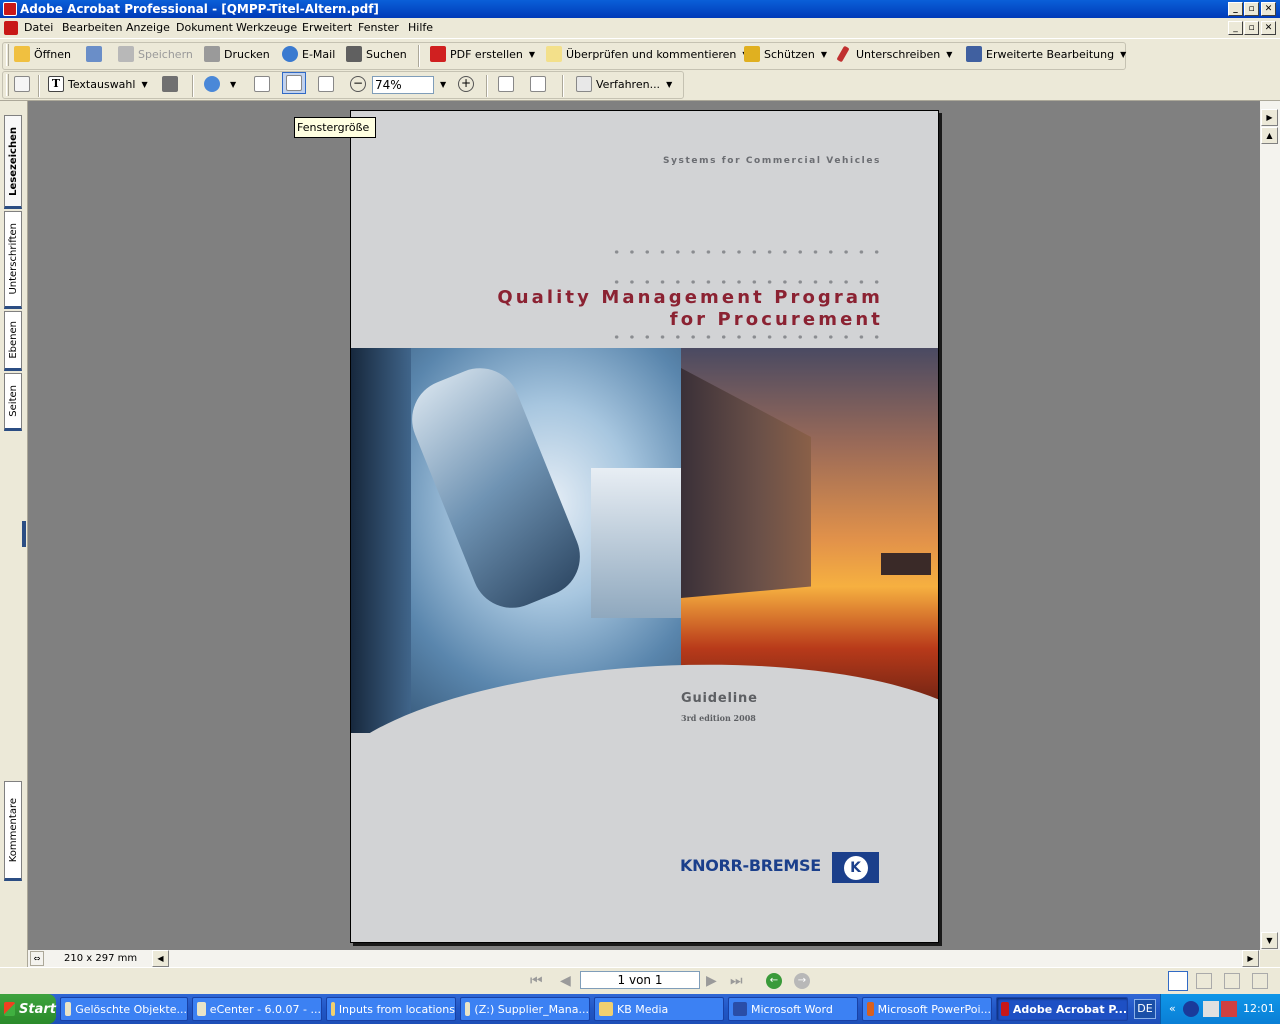 This screenshot has width=1280, height=1024. I want to click on scroll-left-button: ◀, so click(160, 958).